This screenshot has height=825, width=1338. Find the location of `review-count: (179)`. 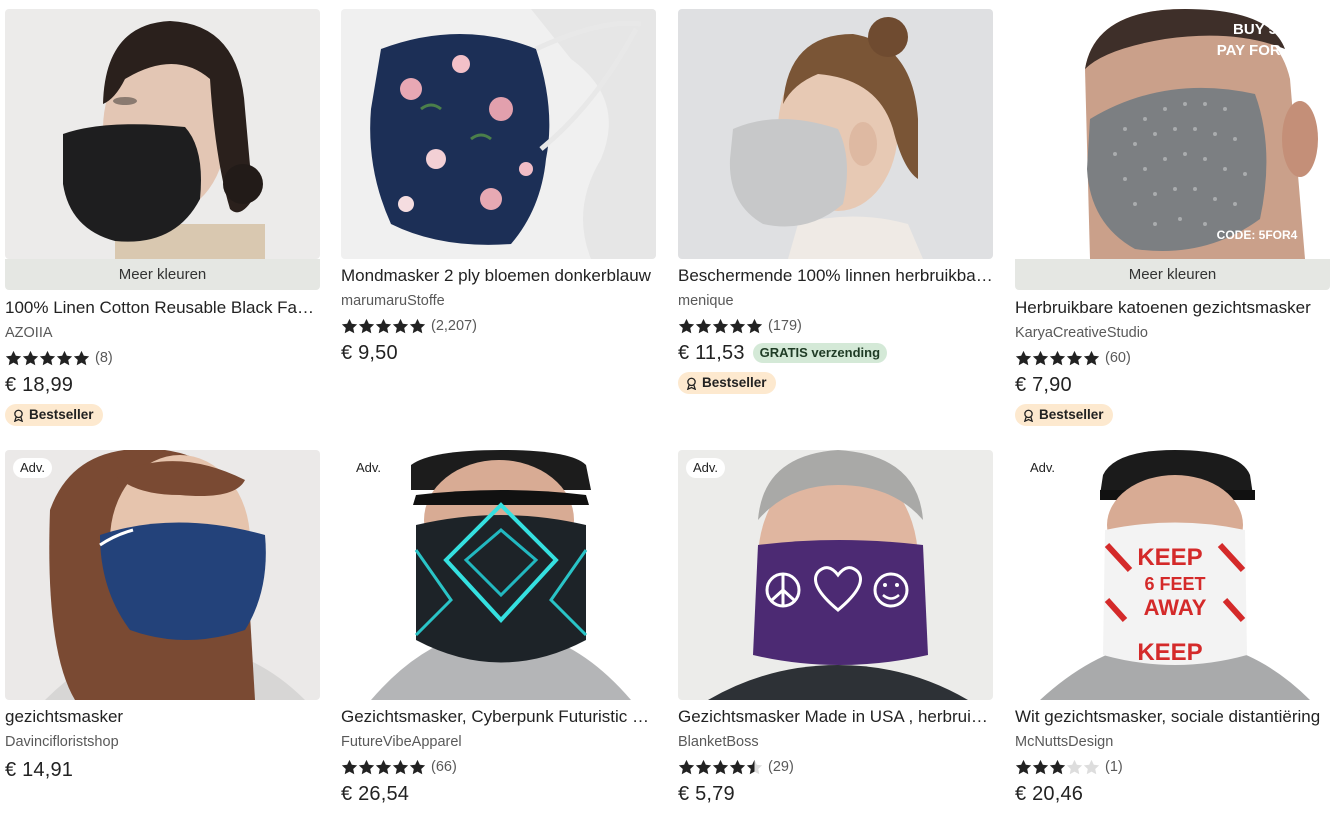

review-count: (179) is located at coordinates (785, 326).